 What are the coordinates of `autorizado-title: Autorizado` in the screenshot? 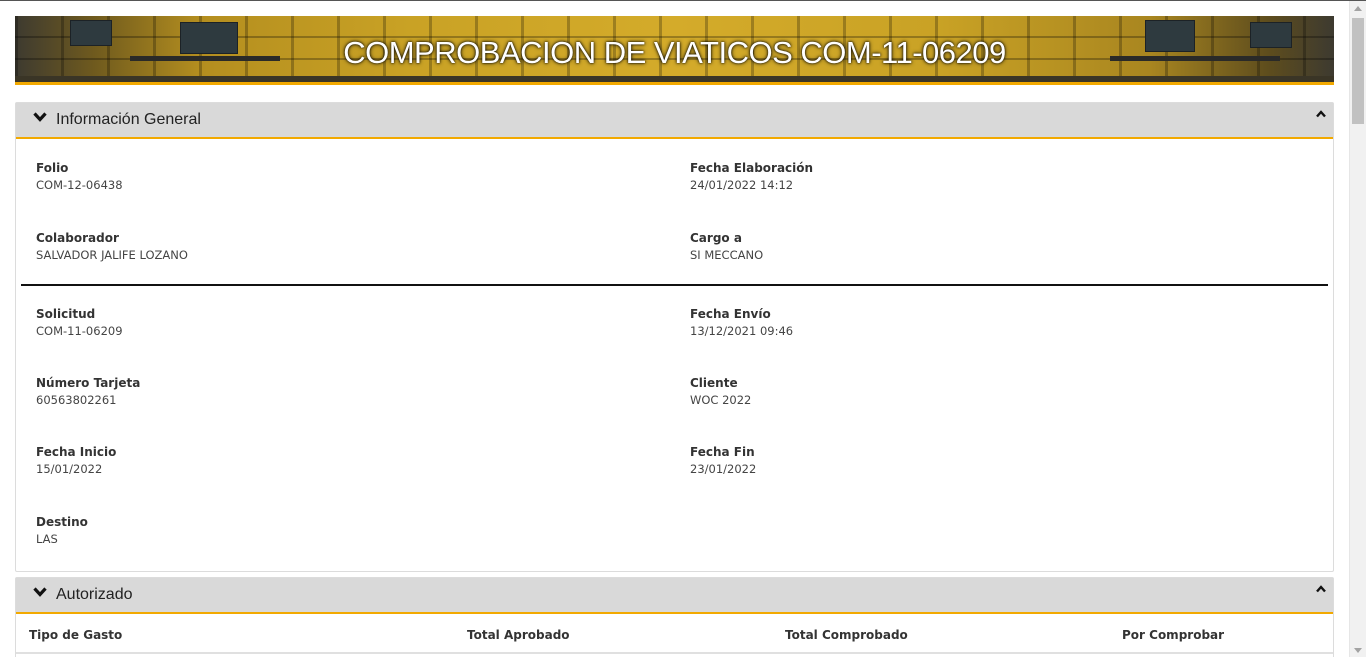 It's located at (94, 594).